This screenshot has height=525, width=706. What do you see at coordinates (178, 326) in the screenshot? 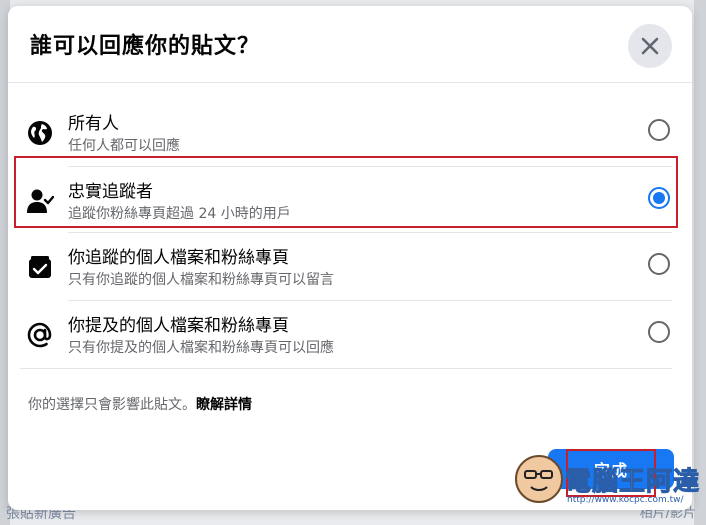
I see `option-label: 你提及的個人檔案和粉絲專頁` at bounding box center [178, 326].